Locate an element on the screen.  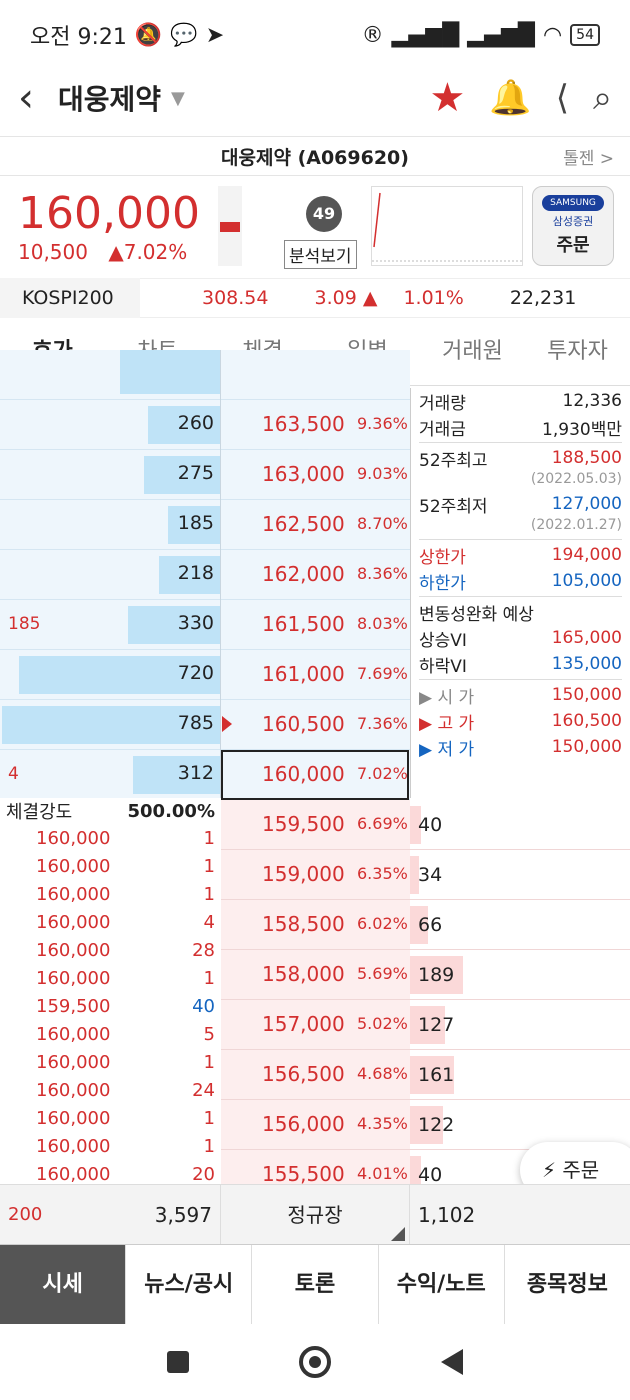
upper-limit-value: 194,000 is located at coordinates (586, 555).